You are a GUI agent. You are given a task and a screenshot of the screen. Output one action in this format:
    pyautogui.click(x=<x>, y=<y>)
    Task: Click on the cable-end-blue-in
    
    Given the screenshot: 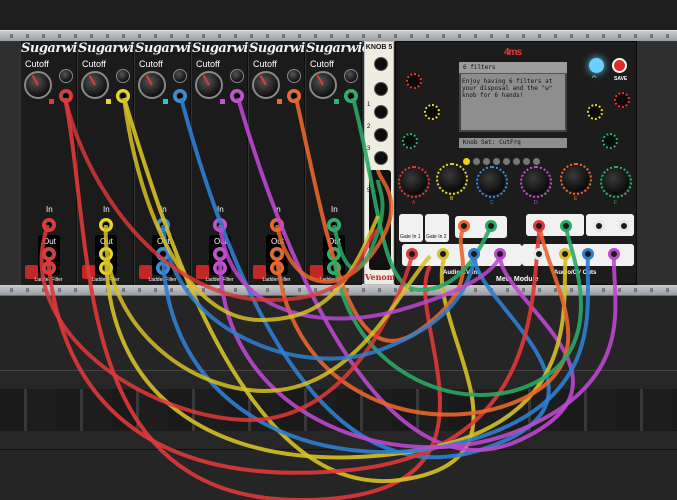 What is the action you would take?
    pyautogui.click(x=474, y=254)
    